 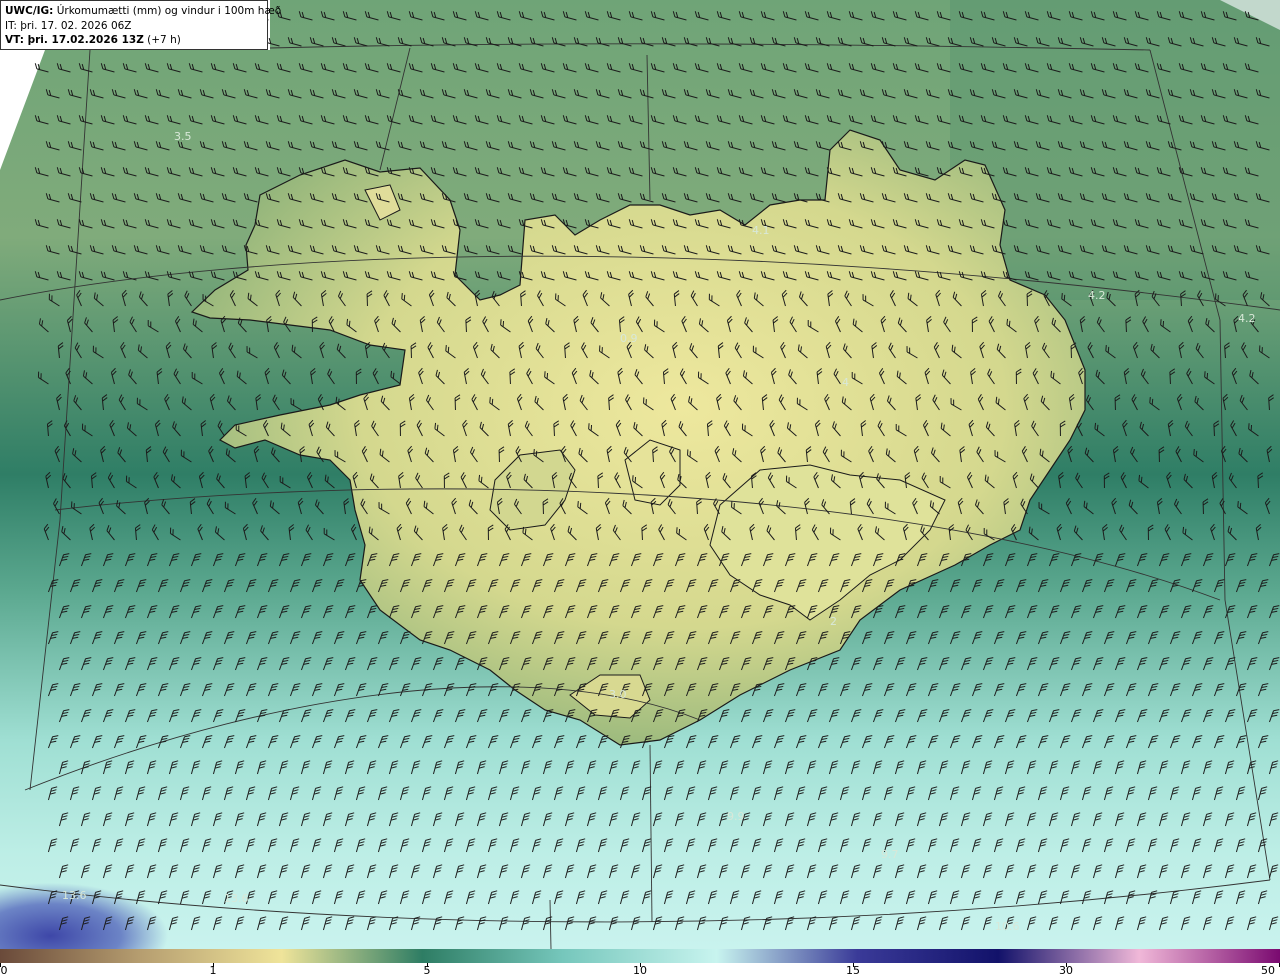 I want to click on map-value-label: 9.7, so click(x=890, y=854).